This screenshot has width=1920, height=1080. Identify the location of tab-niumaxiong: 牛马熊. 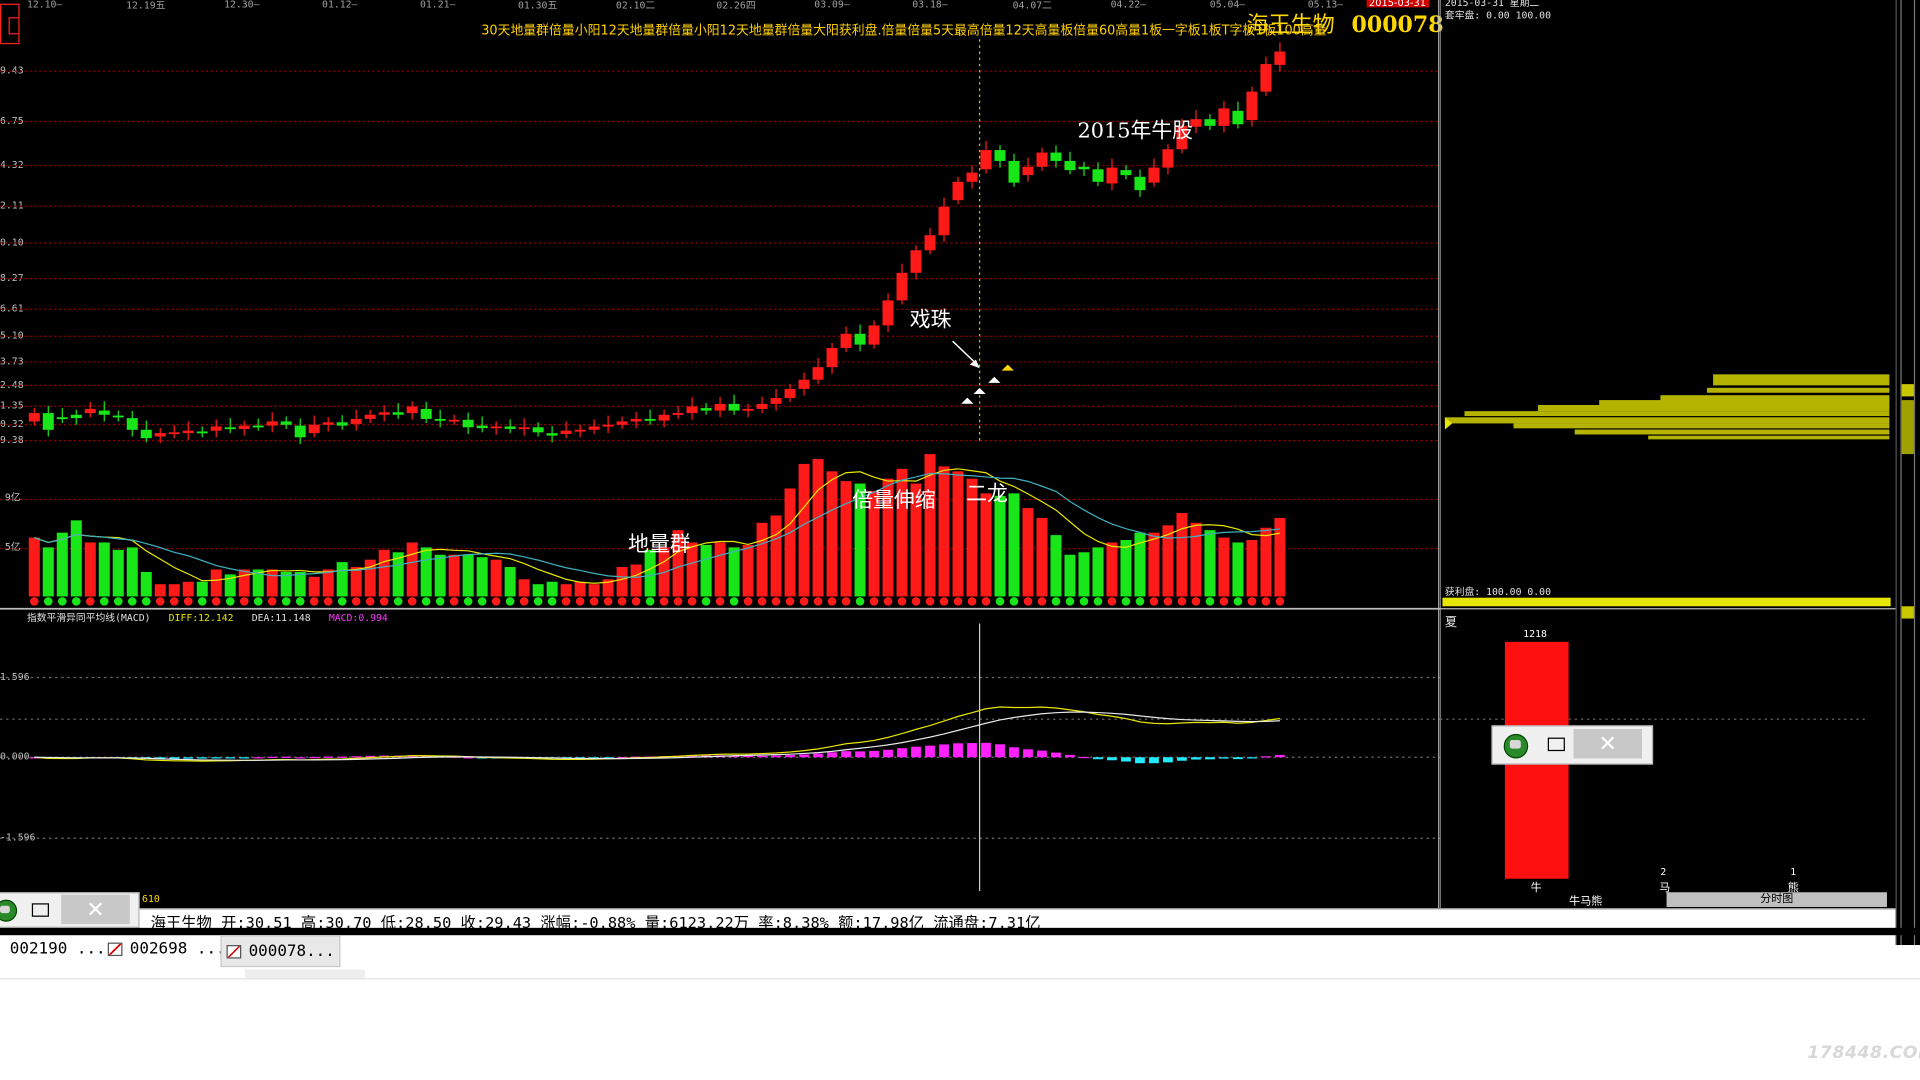
(1585, 900).